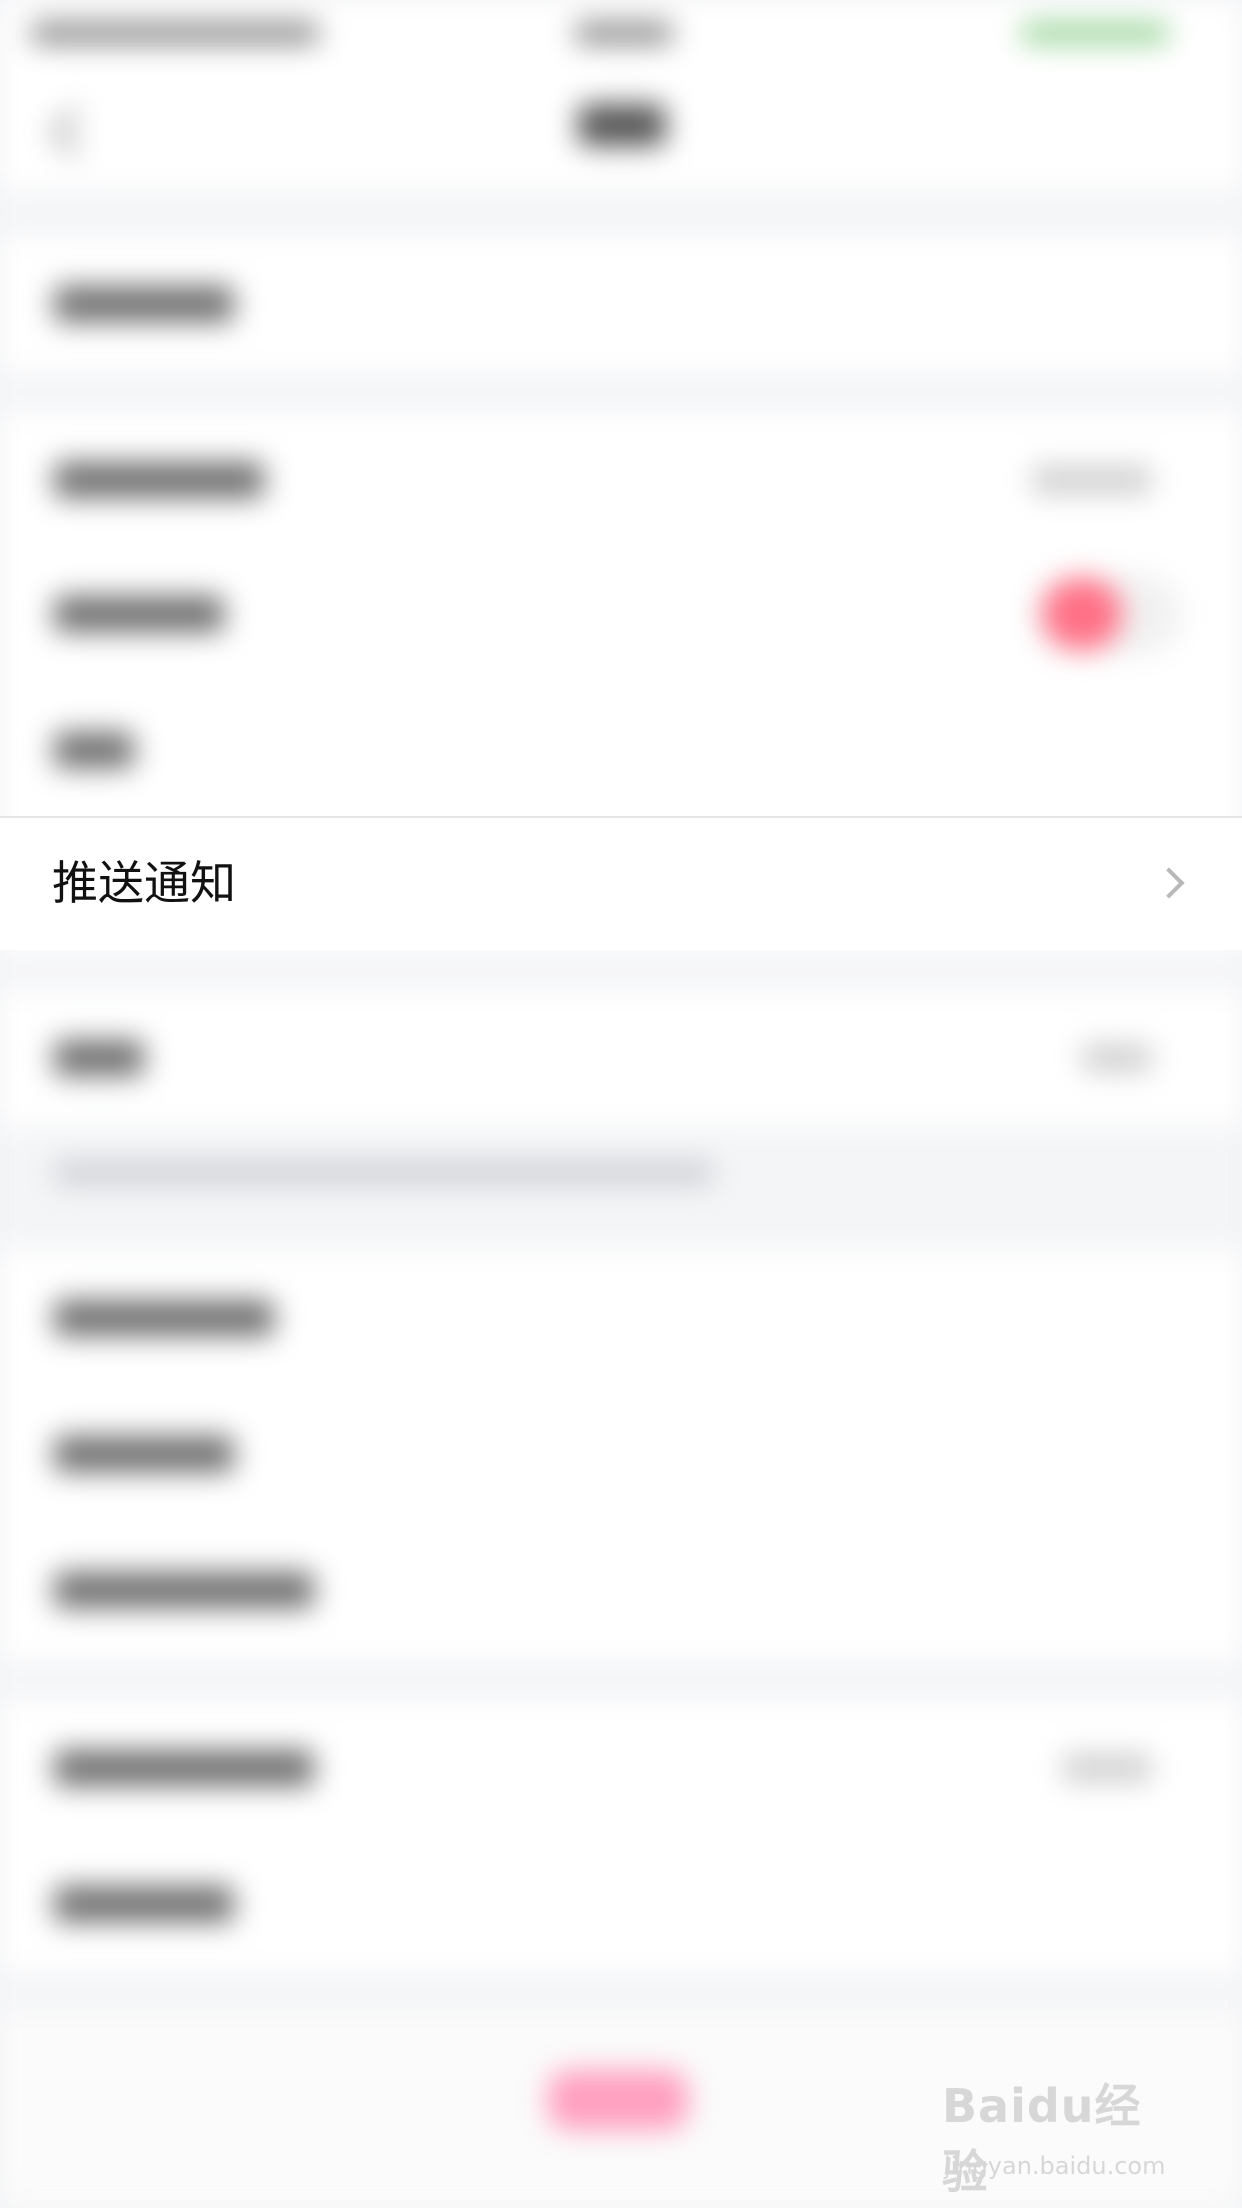 This screenshot has width=1242, height=2208. What do you see at coordinates (1169, 883) in the screenshot?
I see `chevron-right-icon` at bounding box center [1169, 883].